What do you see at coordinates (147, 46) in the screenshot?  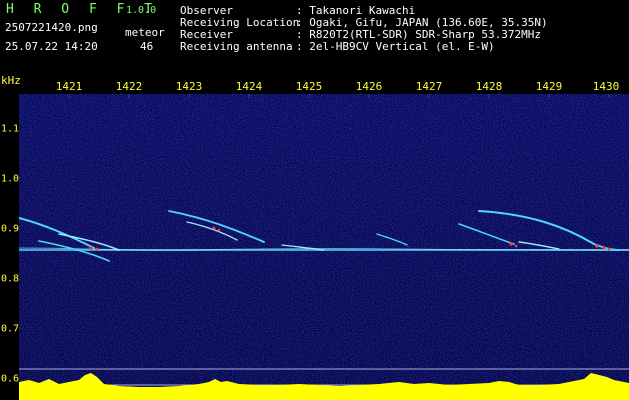 I see `meteor-count: 46` at bounding box center [147, 46].